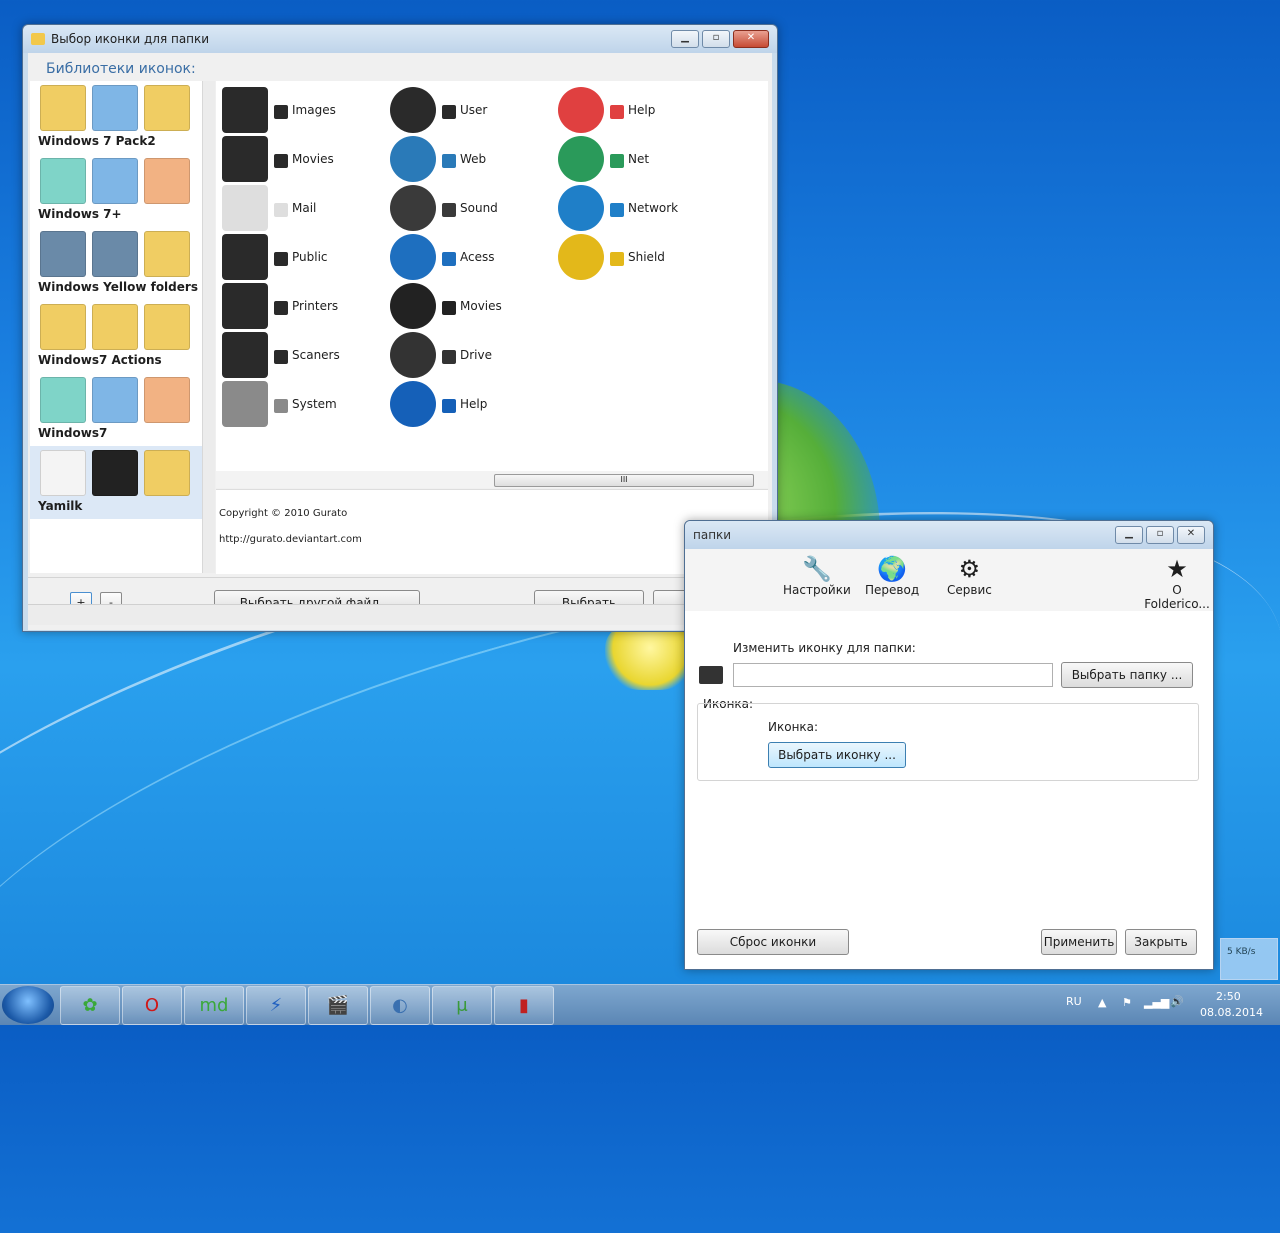 The height and width of the screenshot is (1233, 1280). Describe the element at coordinates (470, 258) in the screenshot. I see `icon-item: Acess` at that location.